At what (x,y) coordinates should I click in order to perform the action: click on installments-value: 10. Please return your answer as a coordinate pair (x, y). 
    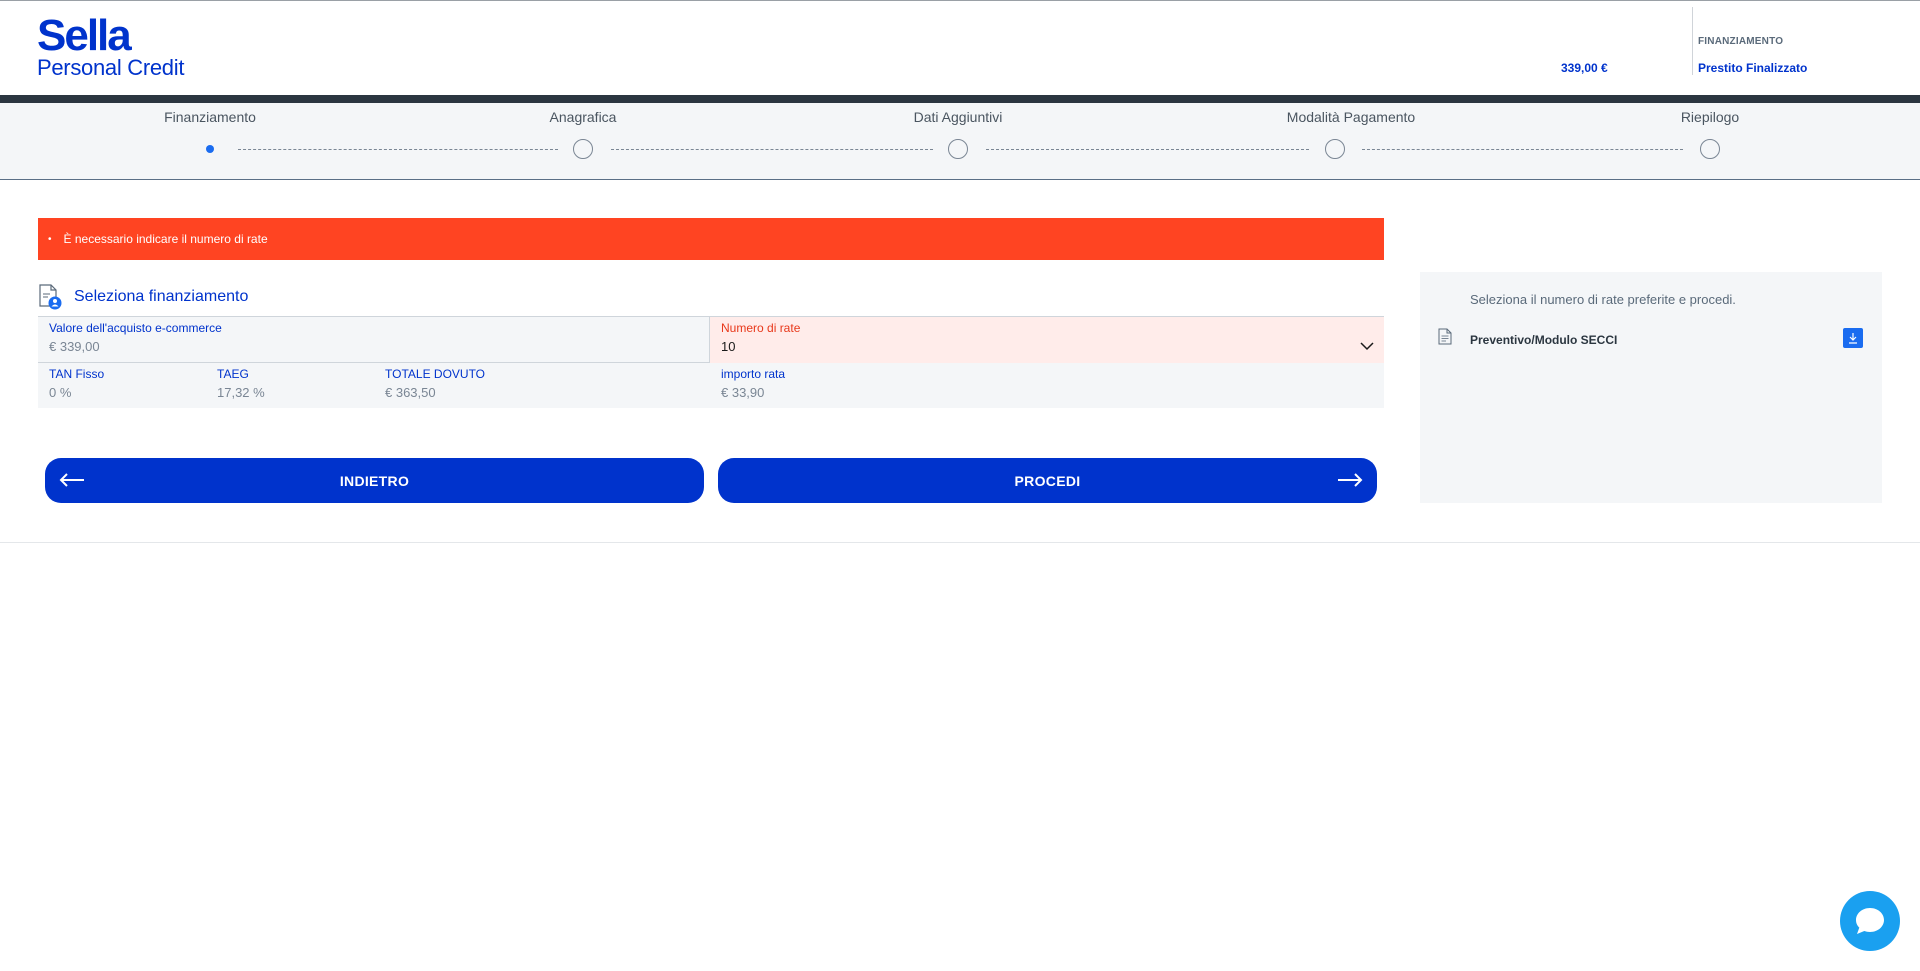
    Looking at the image, I should click on (728, 346).